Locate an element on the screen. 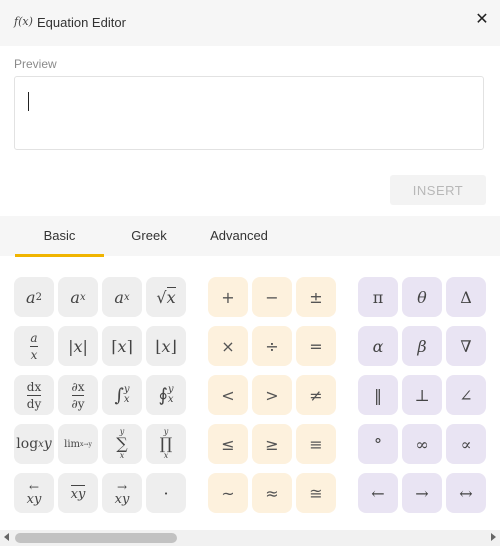 This screenshot has width=500, height=546. scrollbar-thumb is located at coordinates (96, 538).